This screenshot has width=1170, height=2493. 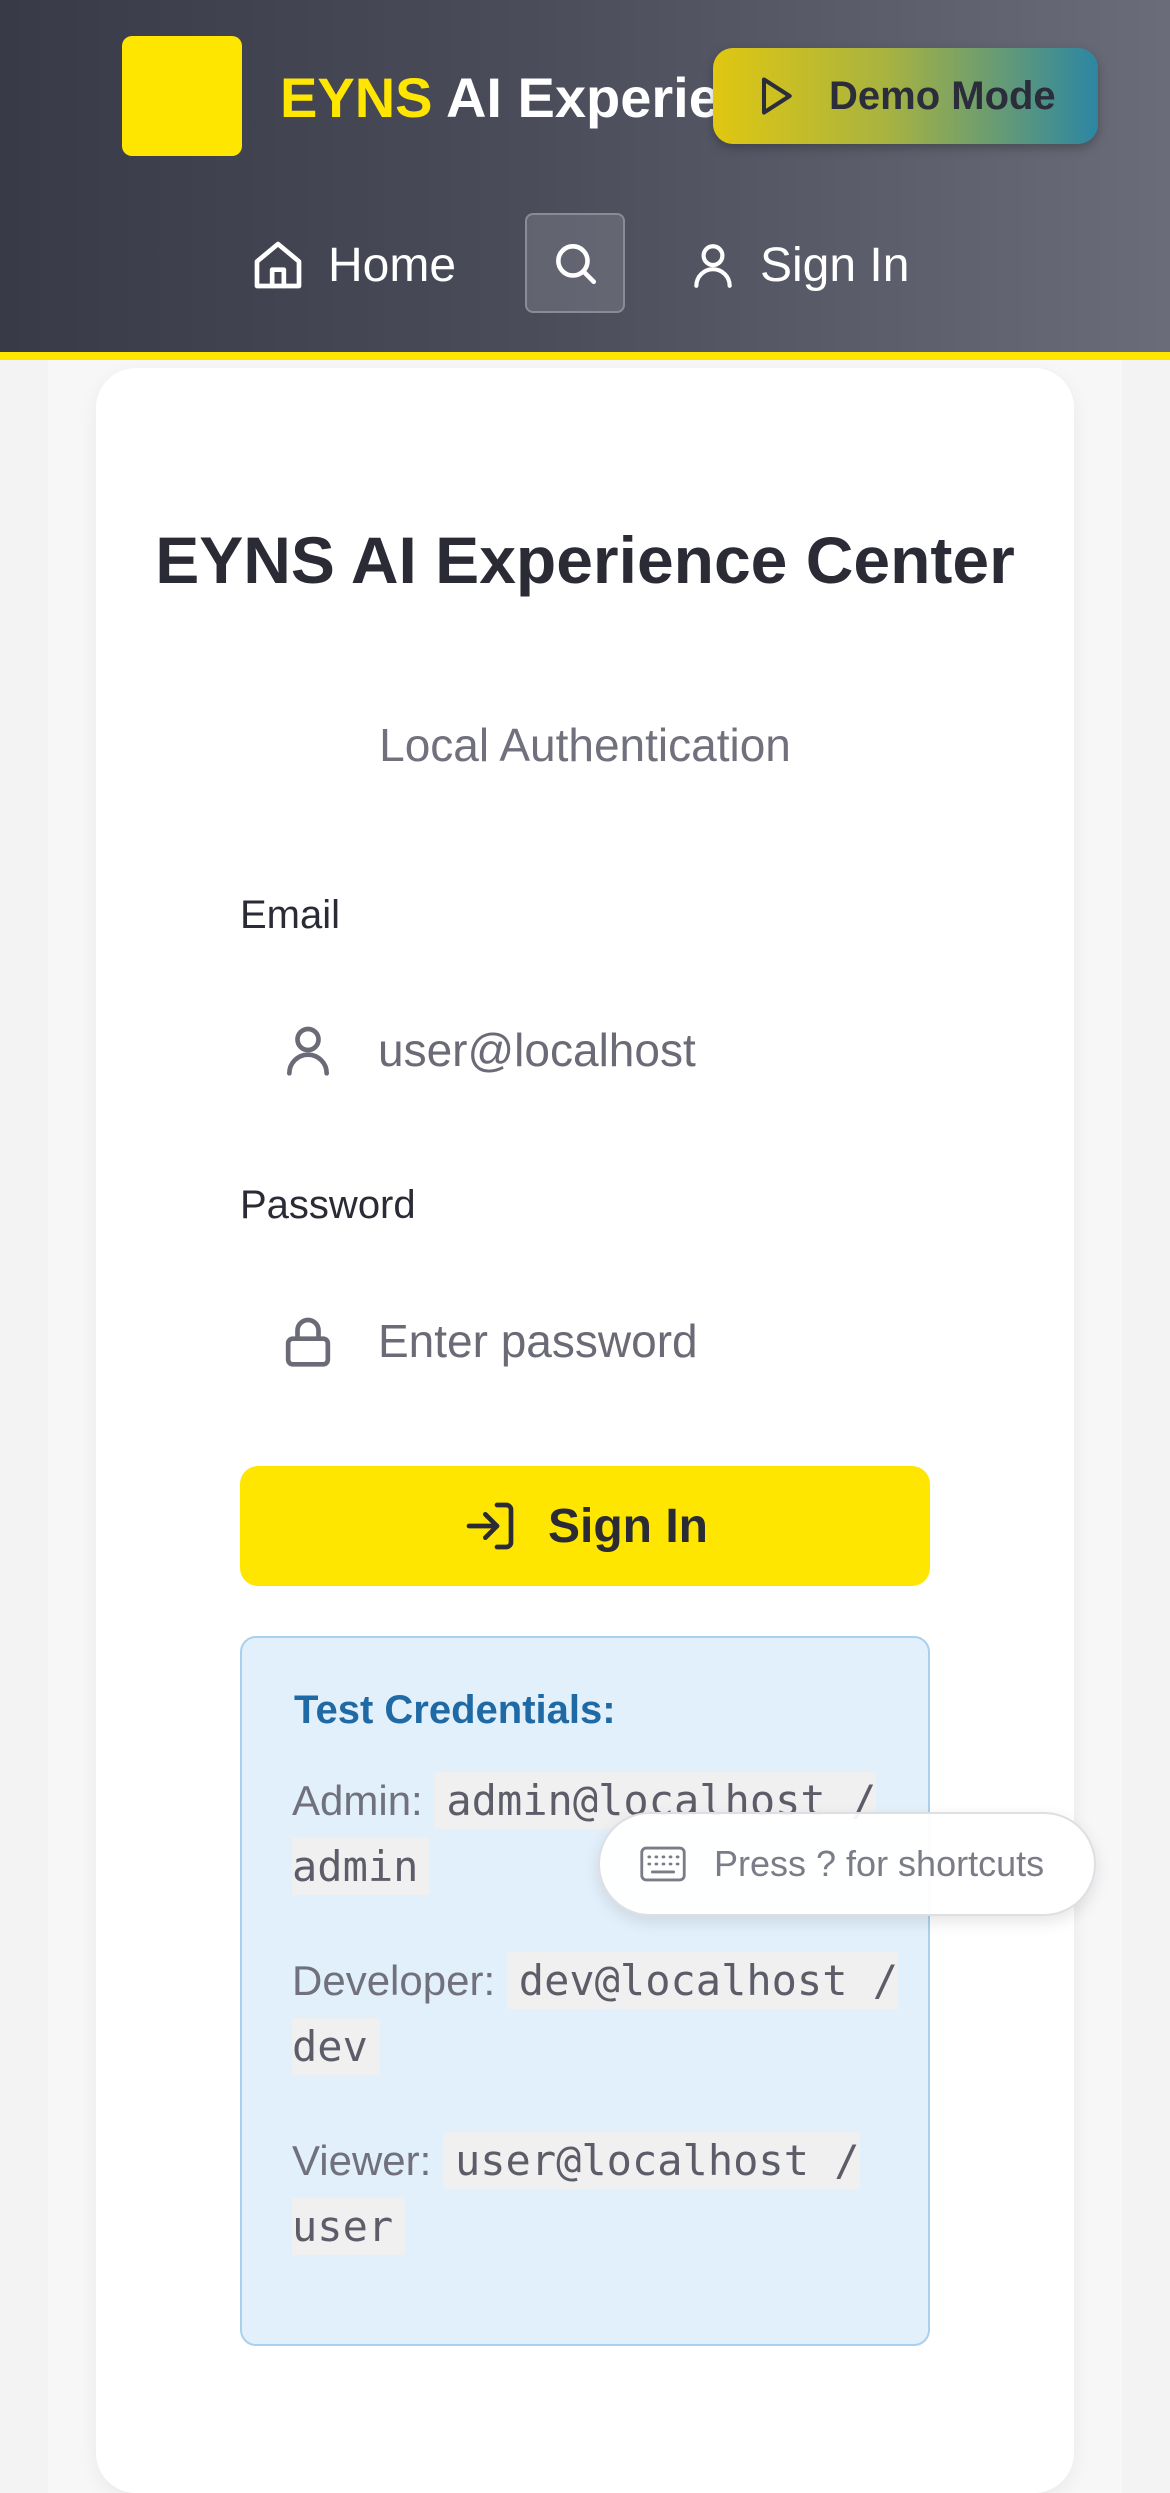 What do you see at coordinates (602, 2014) in the screenshot?
I see `credential-row-developer: Developer: dev@localhost / dev` at bounding box center [602, 2014].